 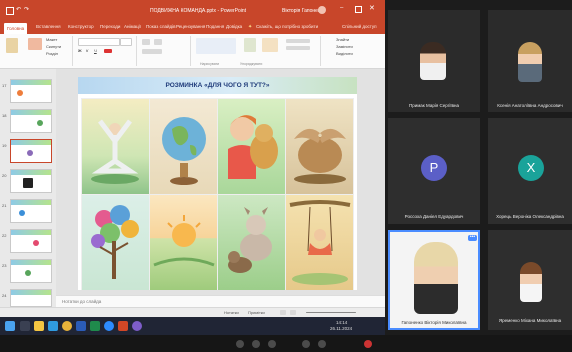 I want to click on viber-icon, so click(x=137, y=326).